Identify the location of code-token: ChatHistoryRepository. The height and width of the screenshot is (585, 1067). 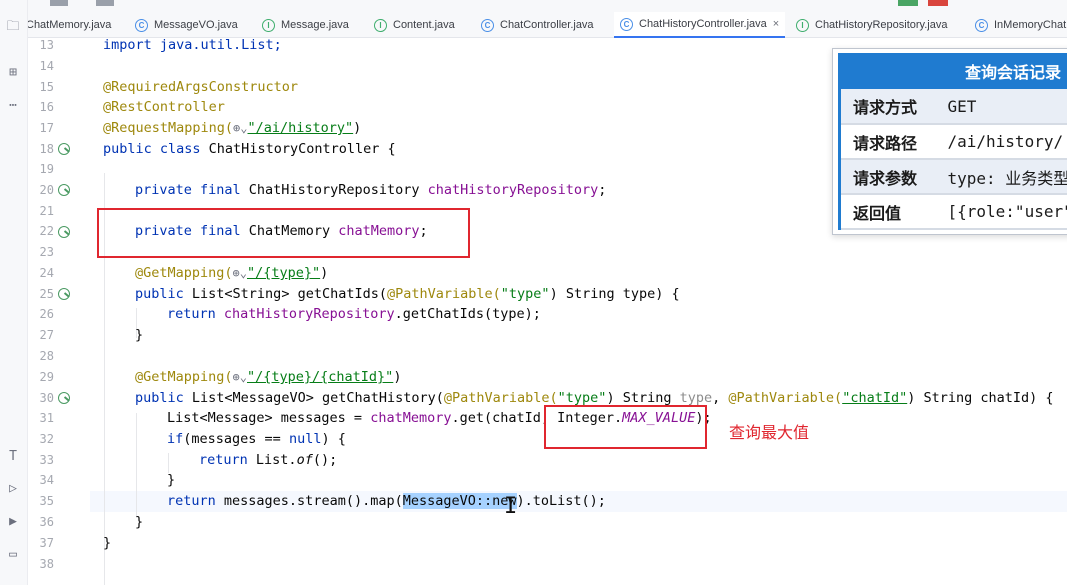
(334, 190).